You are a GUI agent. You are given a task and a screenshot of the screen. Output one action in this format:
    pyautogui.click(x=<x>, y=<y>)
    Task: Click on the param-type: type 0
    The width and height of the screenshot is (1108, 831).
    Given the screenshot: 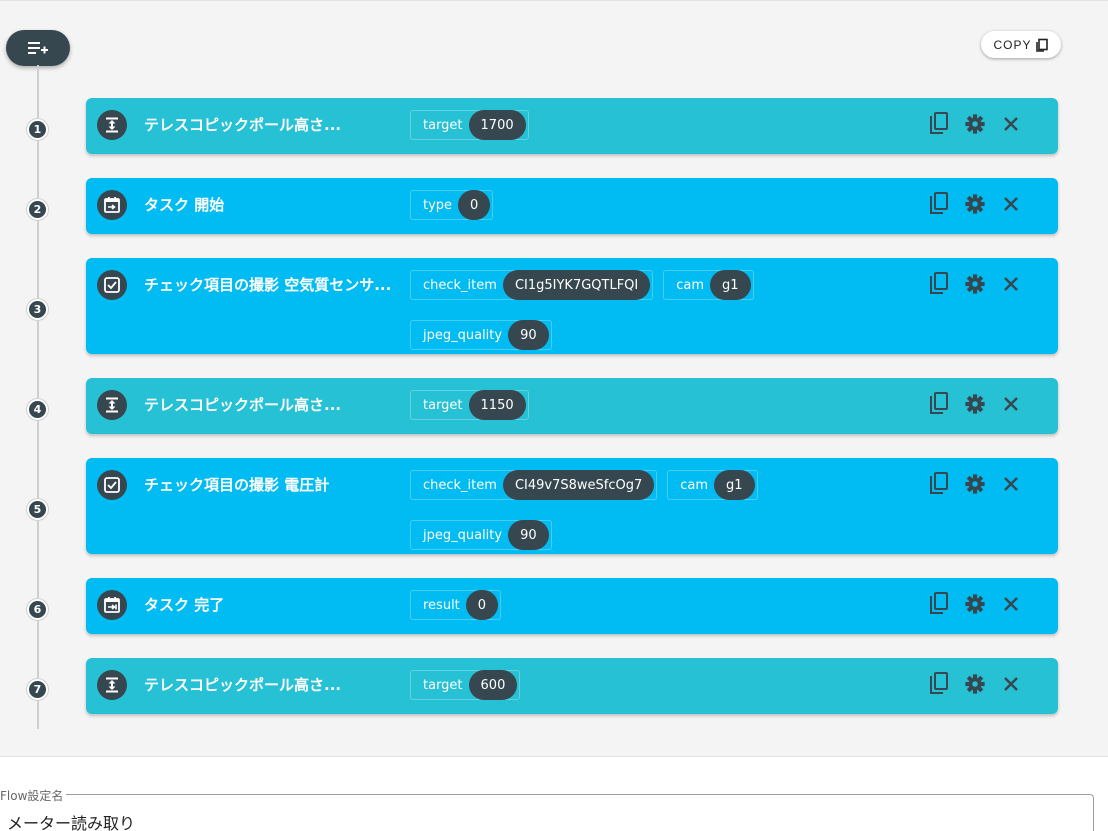 What is the action you would take?
    pyautogui.click(x=452, y=205)
    